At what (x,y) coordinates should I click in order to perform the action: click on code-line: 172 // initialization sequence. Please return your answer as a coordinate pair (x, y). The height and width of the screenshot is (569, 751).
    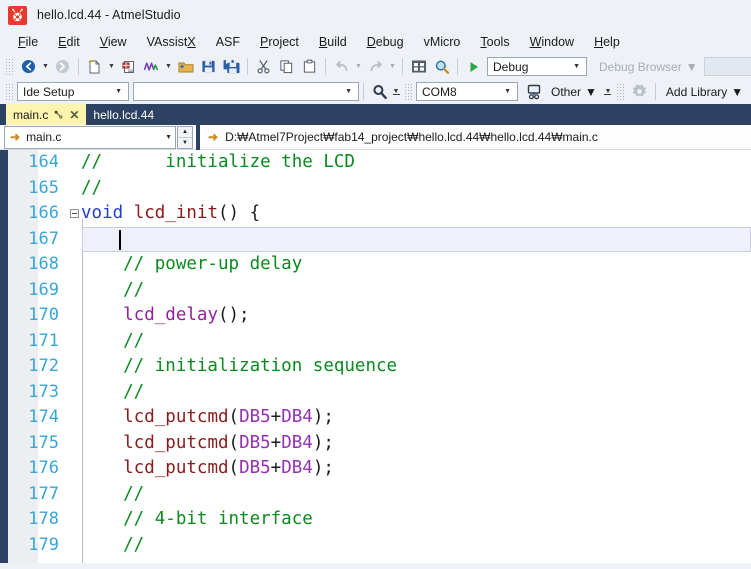
    Looking at the image, I should click on (379, 367).